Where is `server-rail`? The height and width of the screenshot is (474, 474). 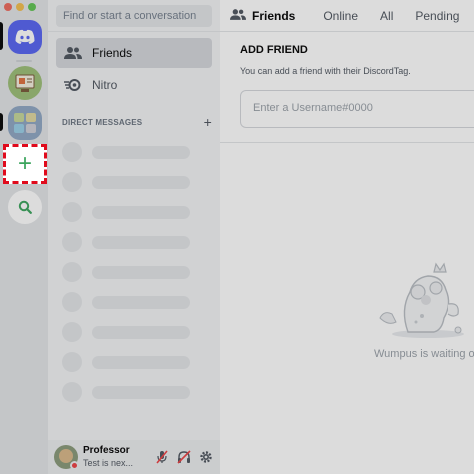
server-rail is located at coordinates (24, 237).